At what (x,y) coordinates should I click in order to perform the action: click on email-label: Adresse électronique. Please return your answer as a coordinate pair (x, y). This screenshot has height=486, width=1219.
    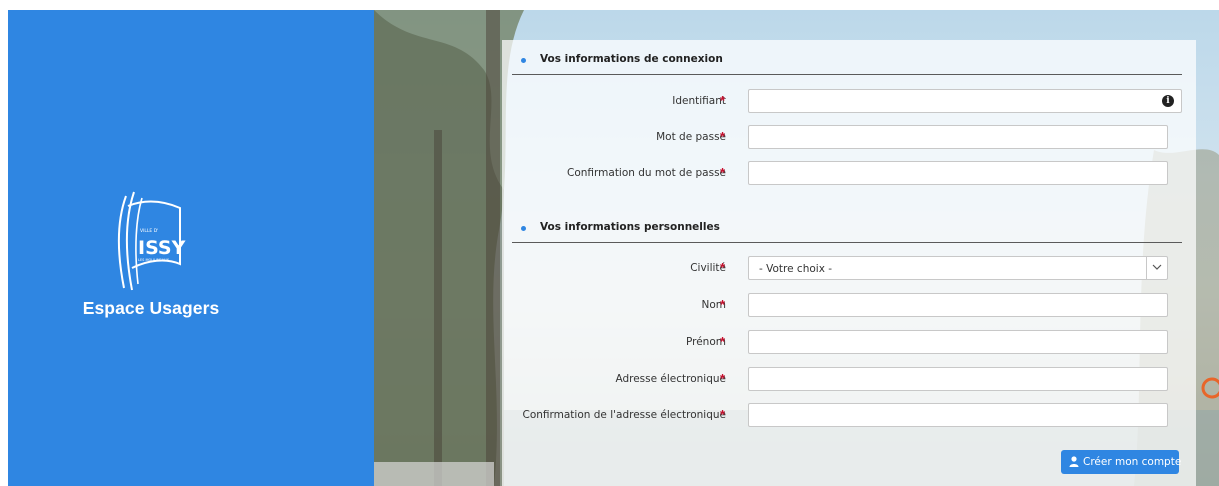
    Looking at the image, I should click on (670, 379).